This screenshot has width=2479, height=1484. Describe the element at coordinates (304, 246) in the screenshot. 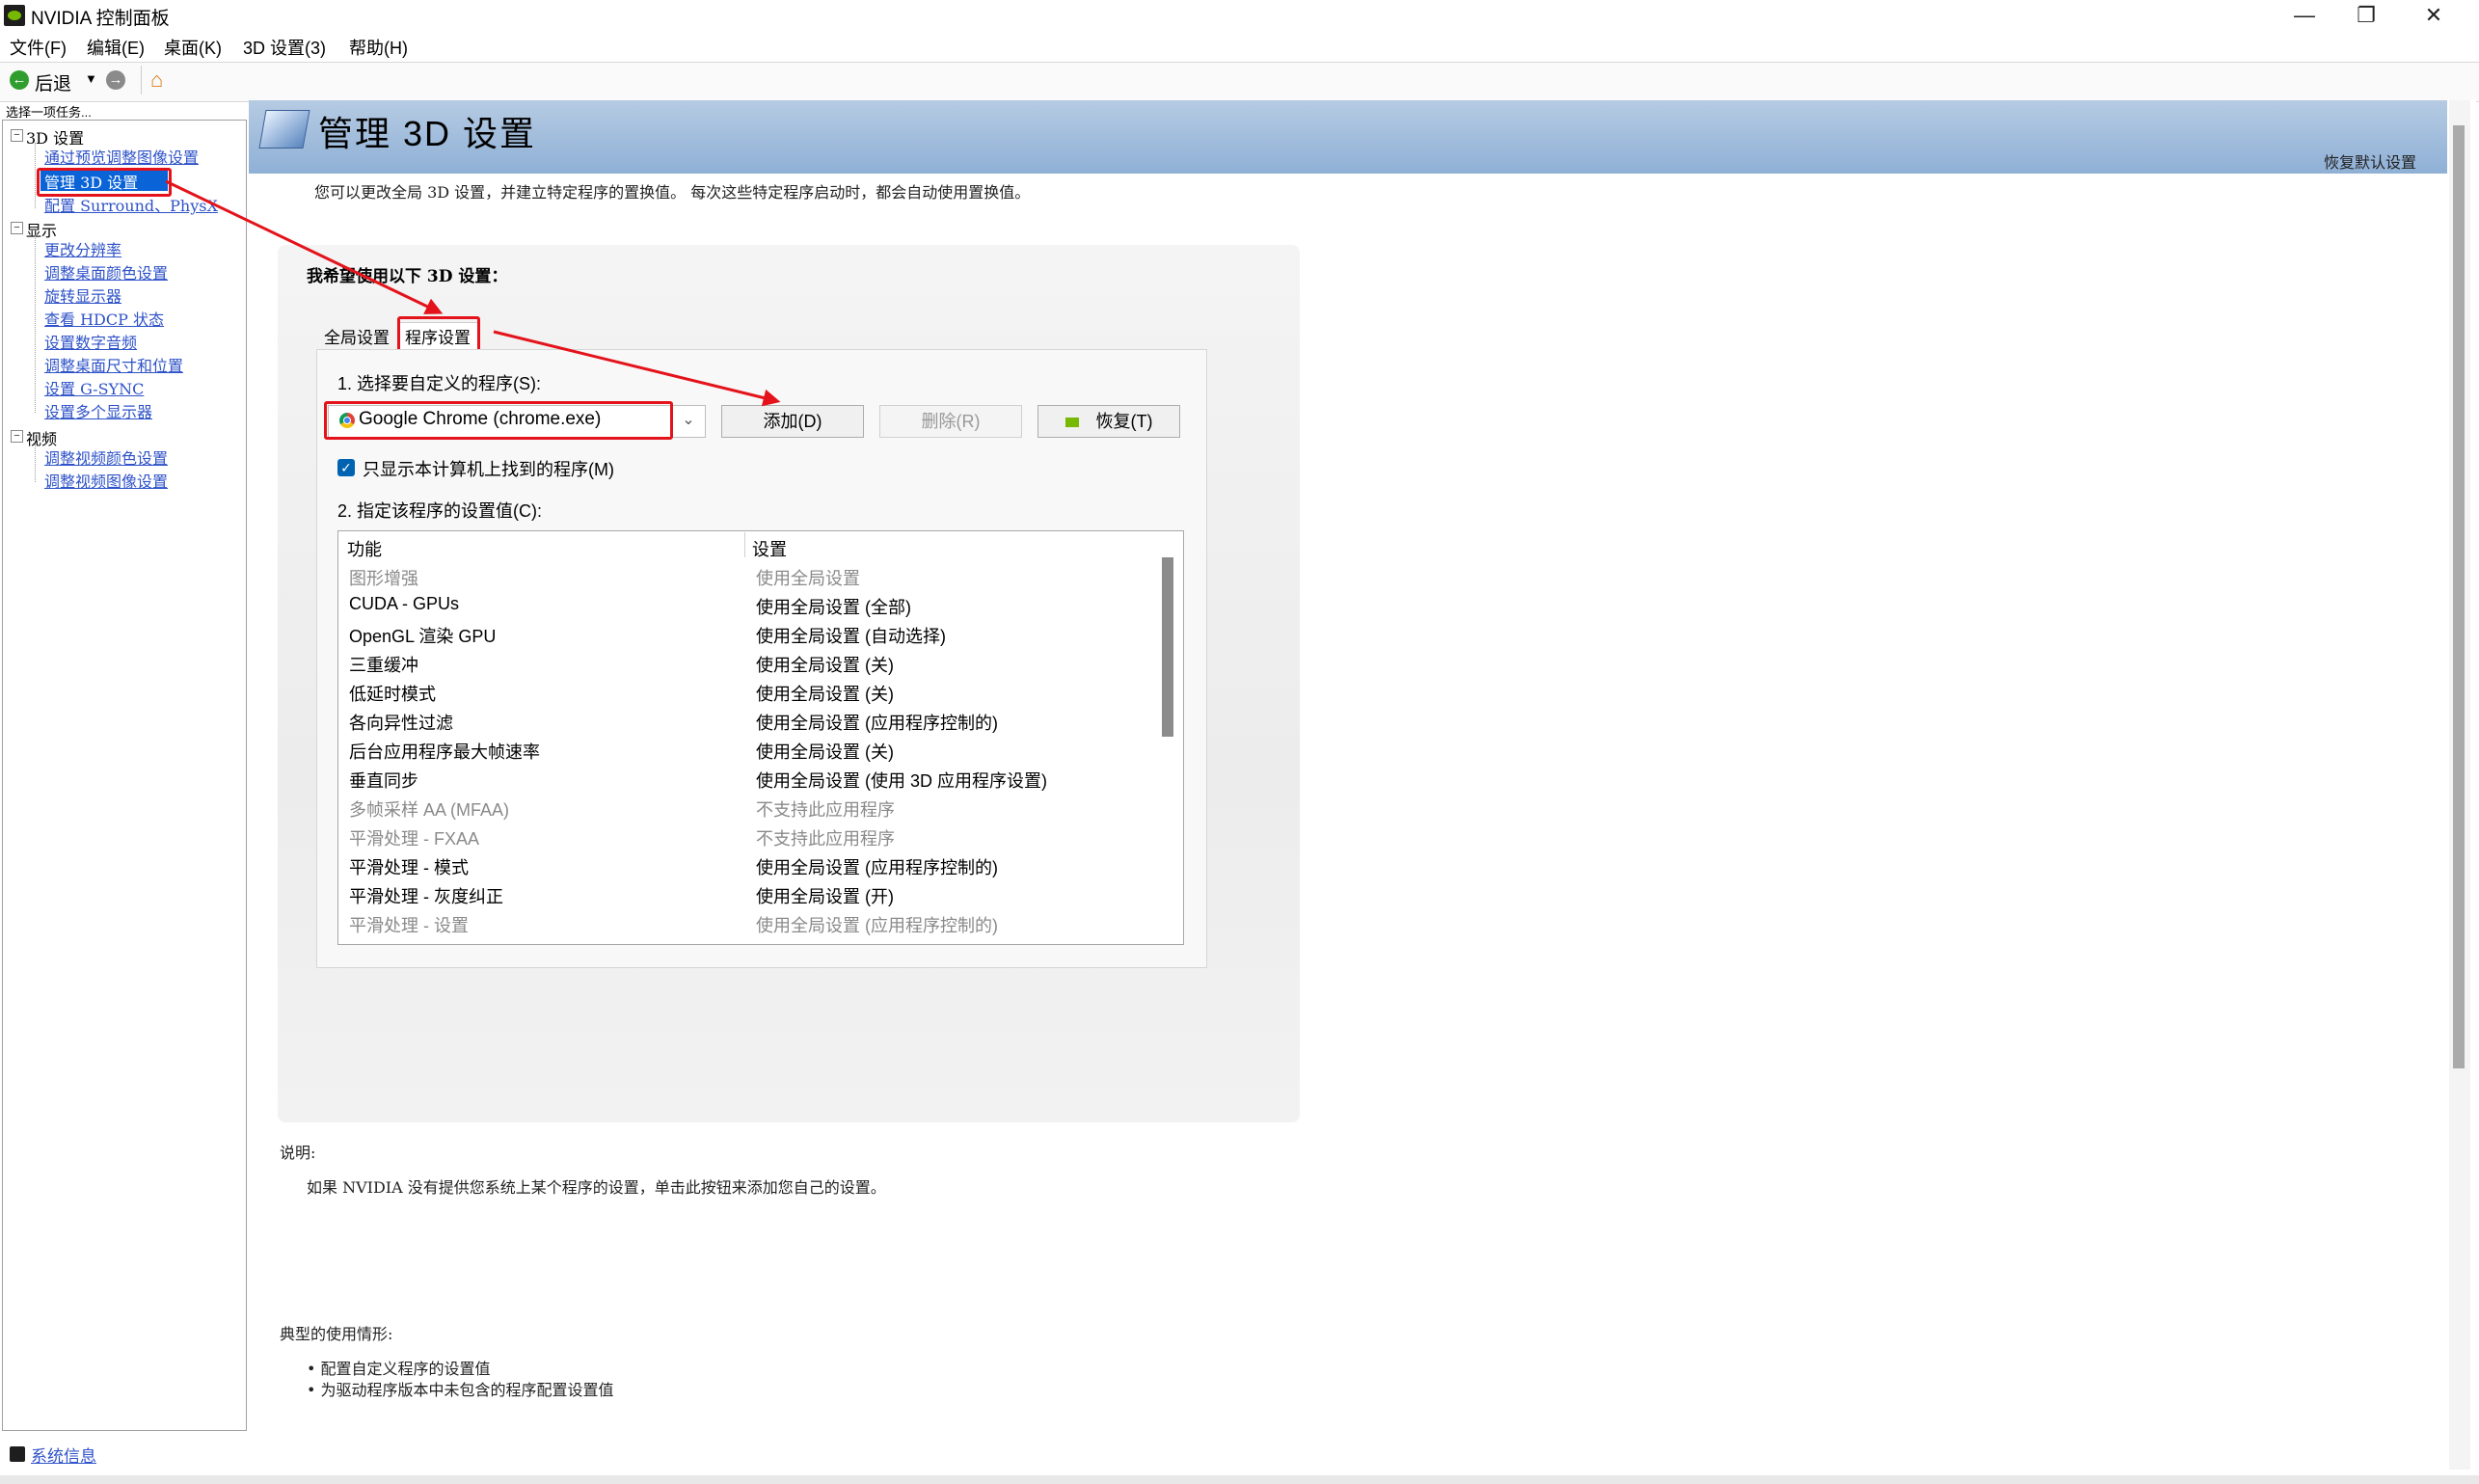

I see `arrow-sidebar-to-tab` at that location.